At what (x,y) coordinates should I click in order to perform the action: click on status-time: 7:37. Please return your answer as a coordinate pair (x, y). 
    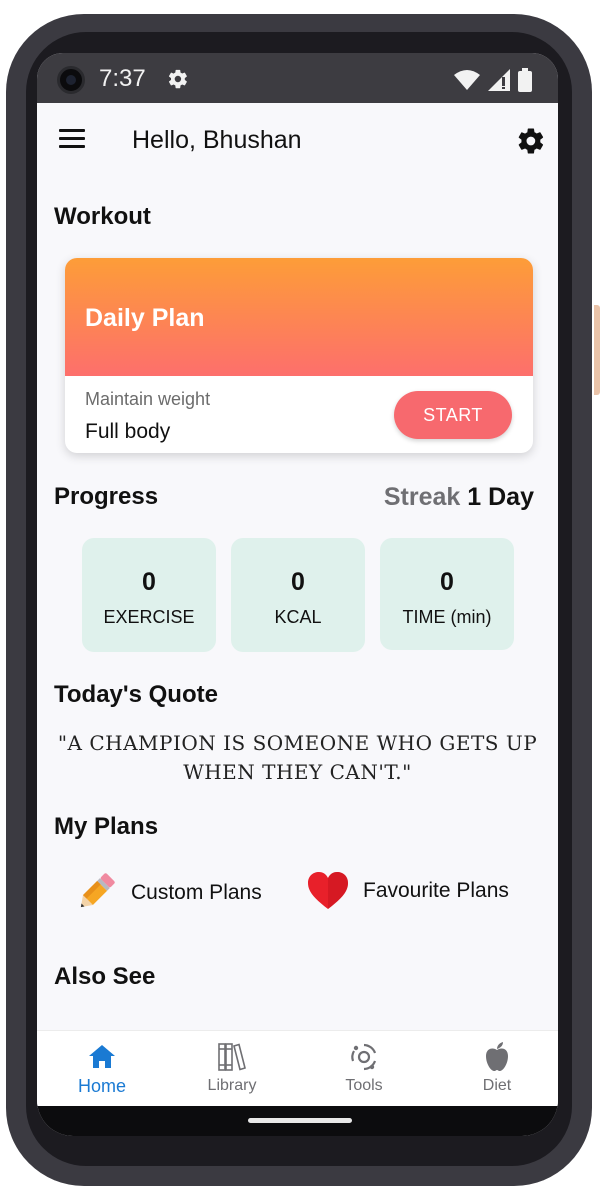
    Looking at the image, I should click on (122, 78).